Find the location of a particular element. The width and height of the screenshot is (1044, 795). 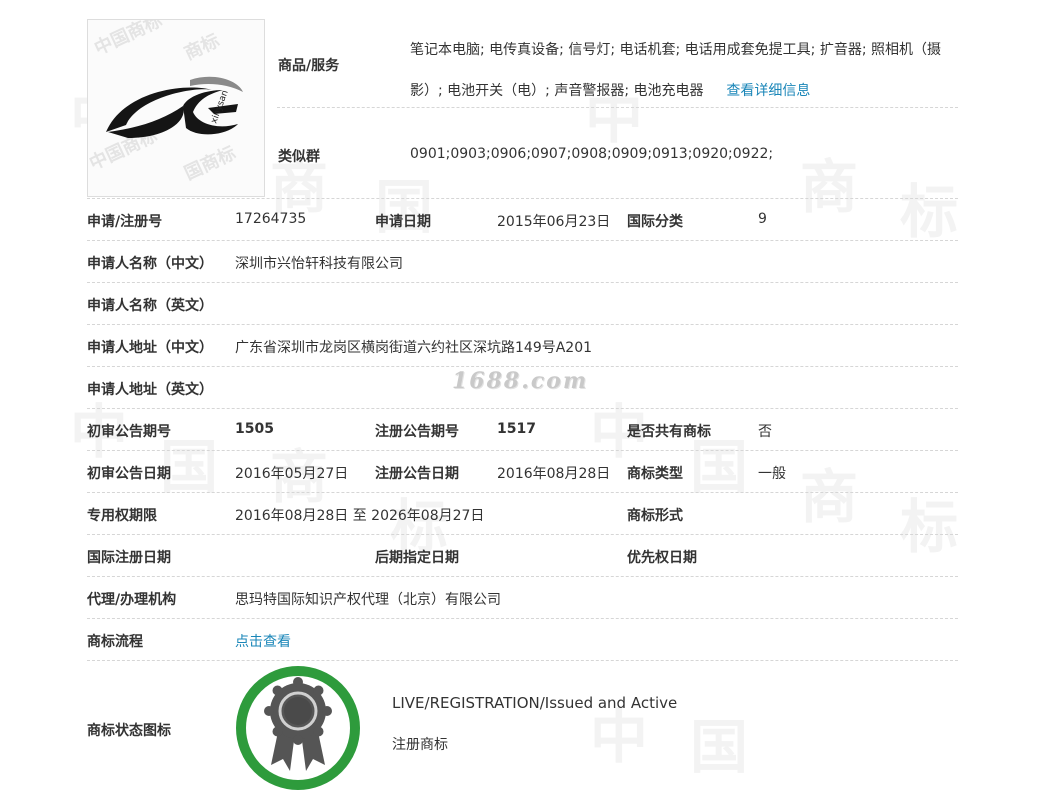

prelim-date-value: 2016年05月27日 is located at coordinates (292, 474).